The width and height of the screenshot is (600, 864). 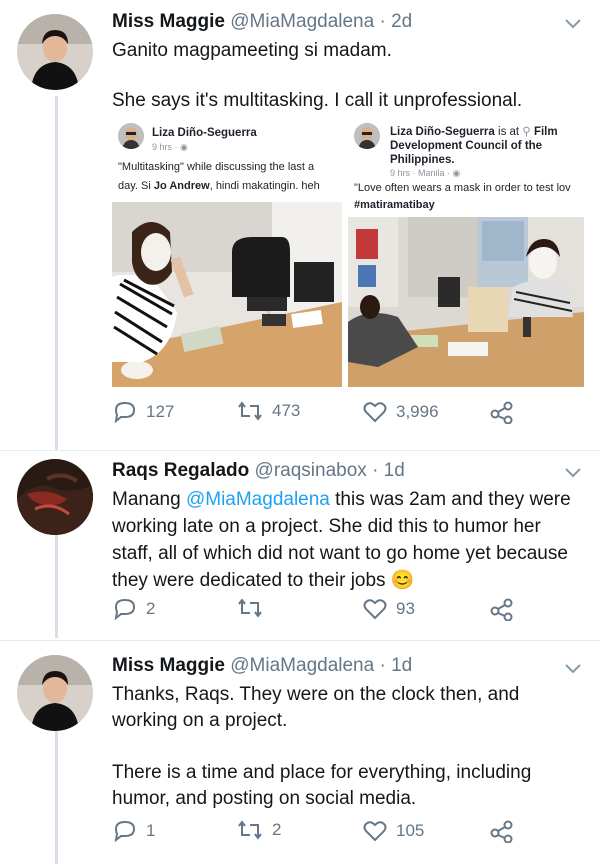 What do you see at coordinates (277, 829) in the screenshot?
I see `retweet-count: 2` at bounding box center [277, 829].